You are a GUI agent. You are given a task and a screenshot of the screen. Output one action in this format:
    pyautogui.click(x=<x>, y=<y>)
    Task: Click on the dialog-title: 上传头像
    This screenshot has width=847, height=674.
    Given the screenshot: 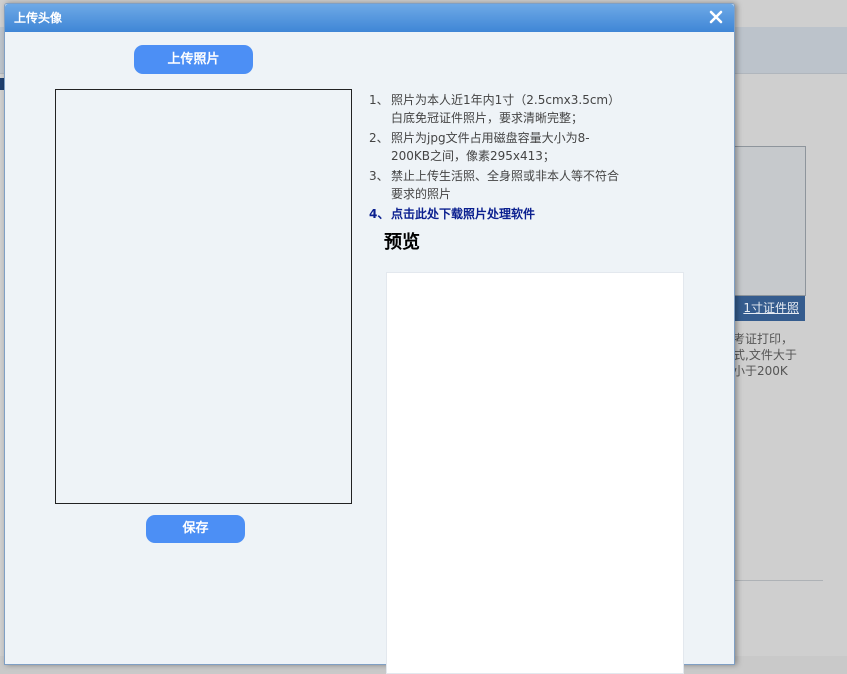 What is the action you would take?
    pyautogui.click(x=38, y=18)
    